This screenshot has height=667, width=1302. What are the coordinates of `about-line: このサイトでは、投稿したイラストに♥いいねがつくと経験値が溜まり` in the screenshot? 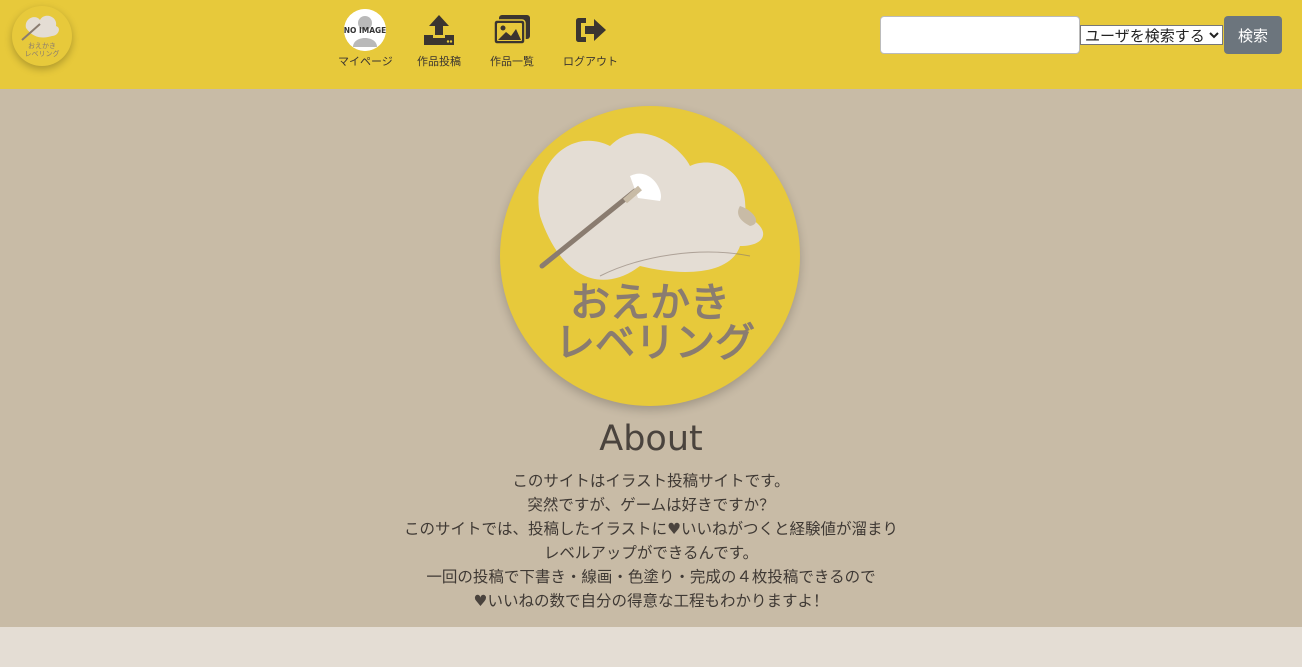 It's located at (651, 529).